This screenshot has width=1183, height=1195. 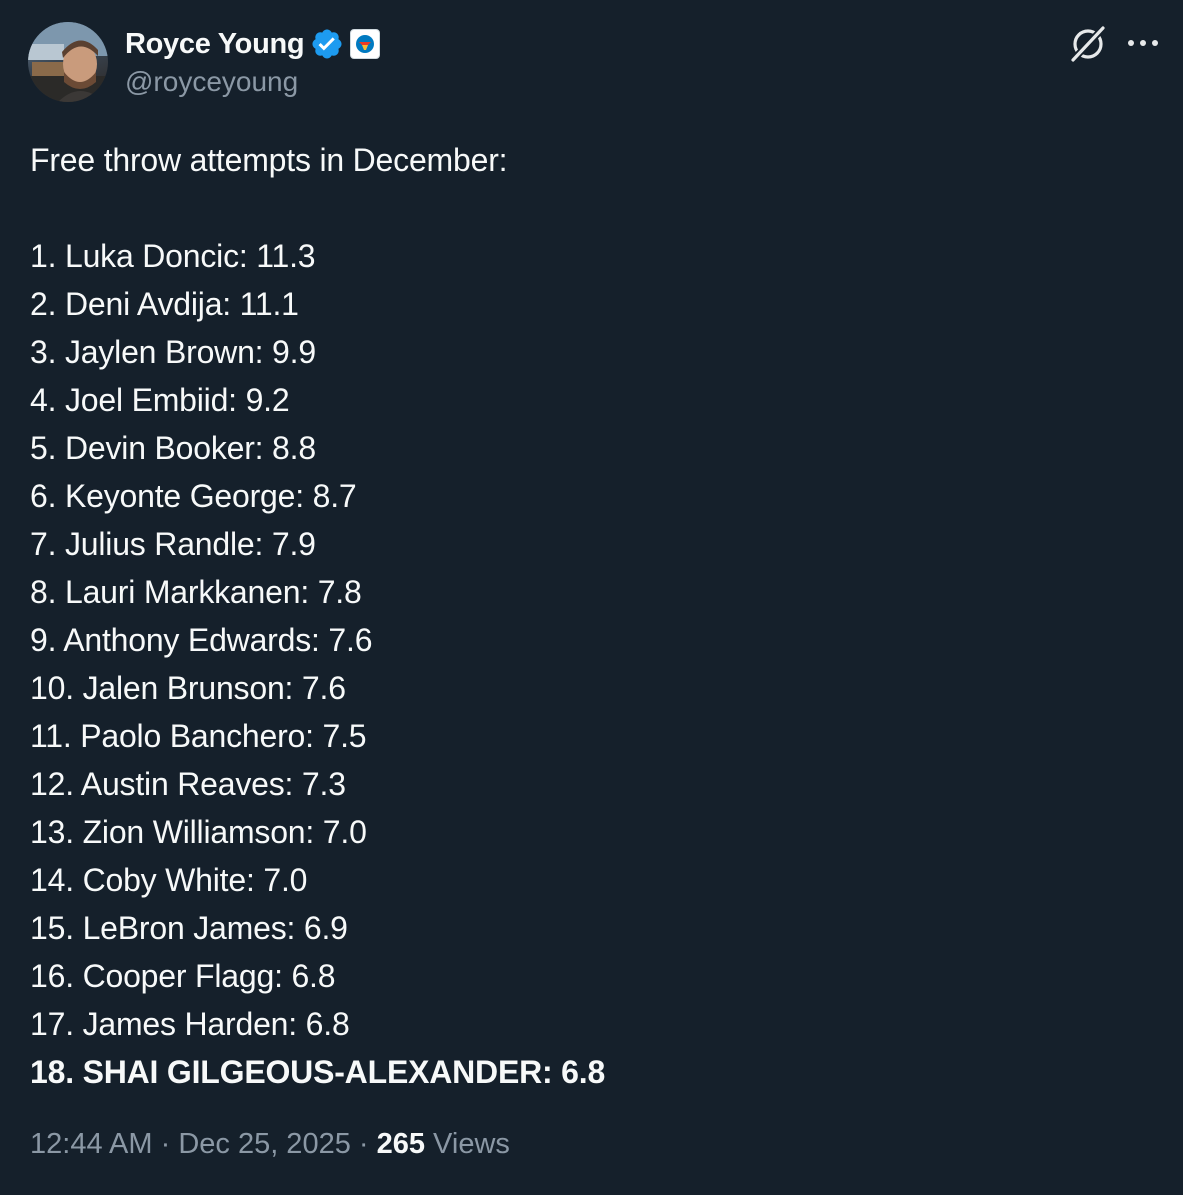 What do you see at coordinates (91, 1144) in the screenshot?
I see `tweet-time: 12:44 AM` at bounding box center [91, 1144].